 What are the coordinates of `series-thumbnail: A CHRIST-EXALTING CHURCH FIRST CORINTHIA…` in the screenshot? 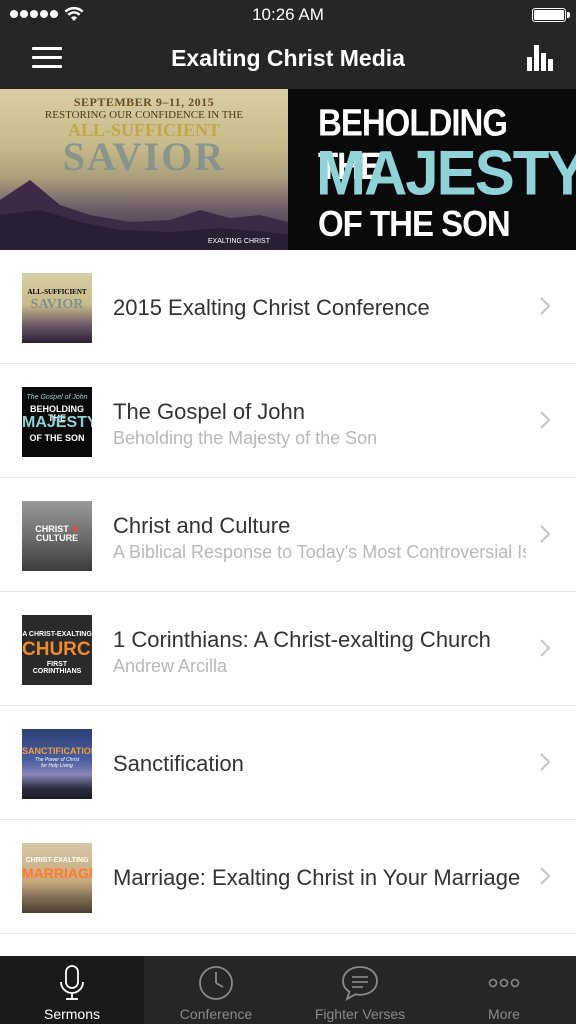 It's located at (57, 650).